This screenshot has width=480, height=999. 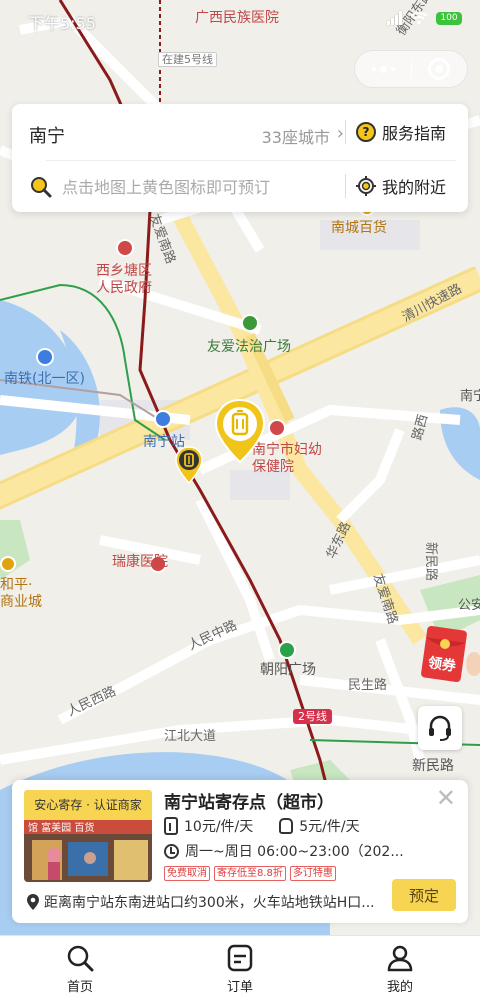 I want to click on storage-marker, so click(x=189, y=465).